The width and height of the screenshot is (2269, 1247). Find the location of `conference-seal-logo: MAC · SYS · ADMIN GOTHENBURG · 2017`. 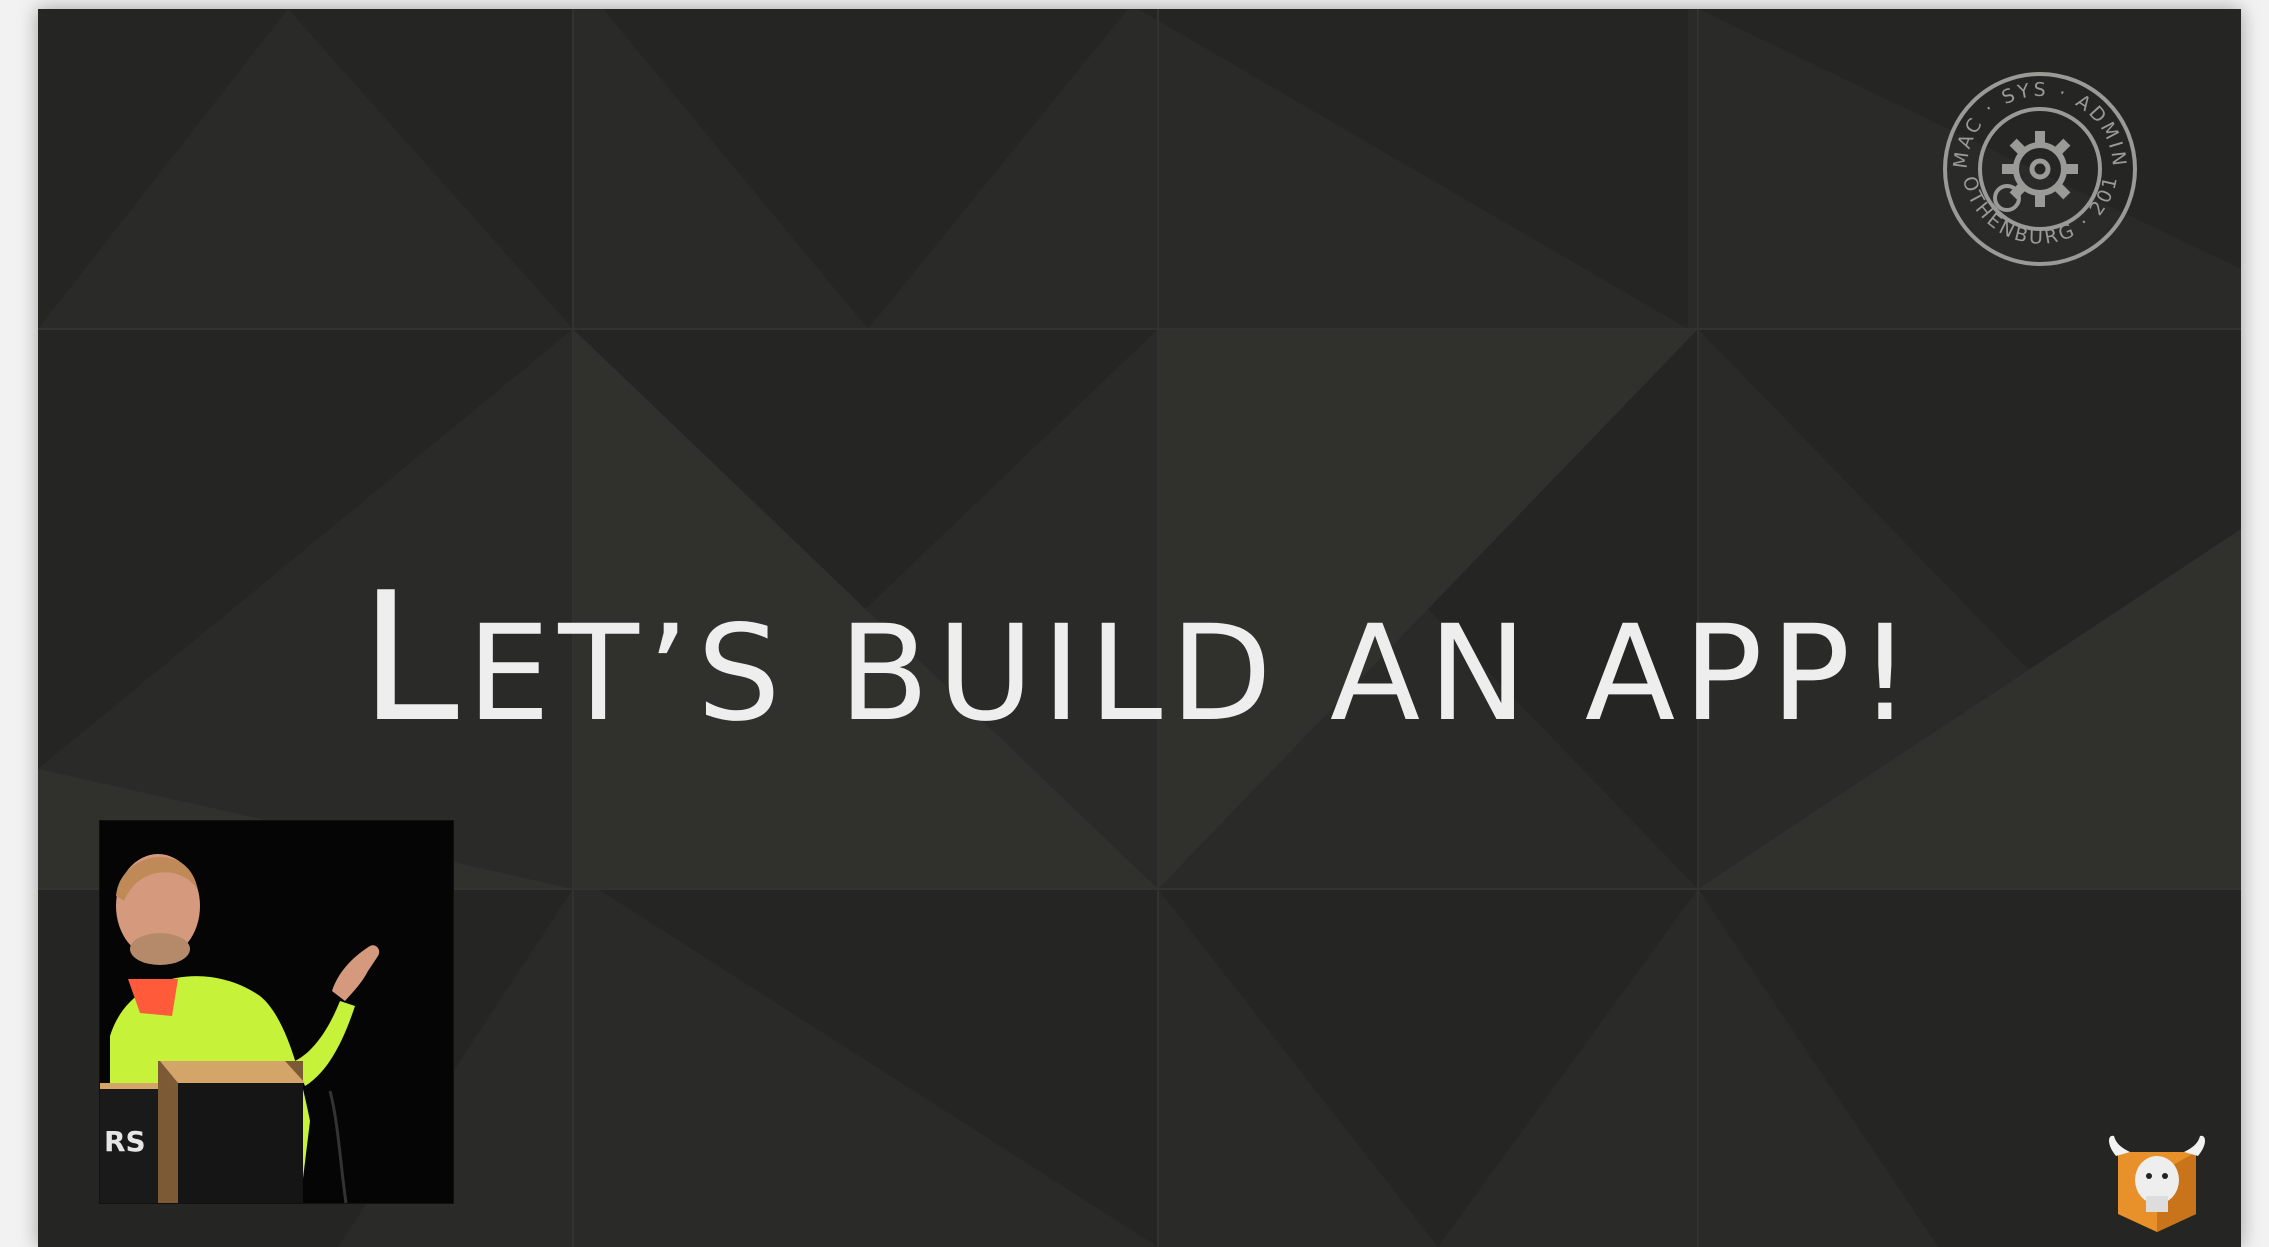

conference-seal-logo: MAC · SYS · ADMIN GOTHENBURG · 2017 is located at coordinates (2035, 160).